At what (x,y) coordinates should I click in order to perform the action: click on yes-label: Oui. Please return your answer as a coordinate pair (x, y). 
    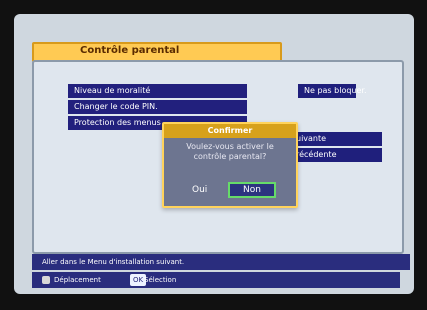
    Looking at the image, I should click on (200, 190).